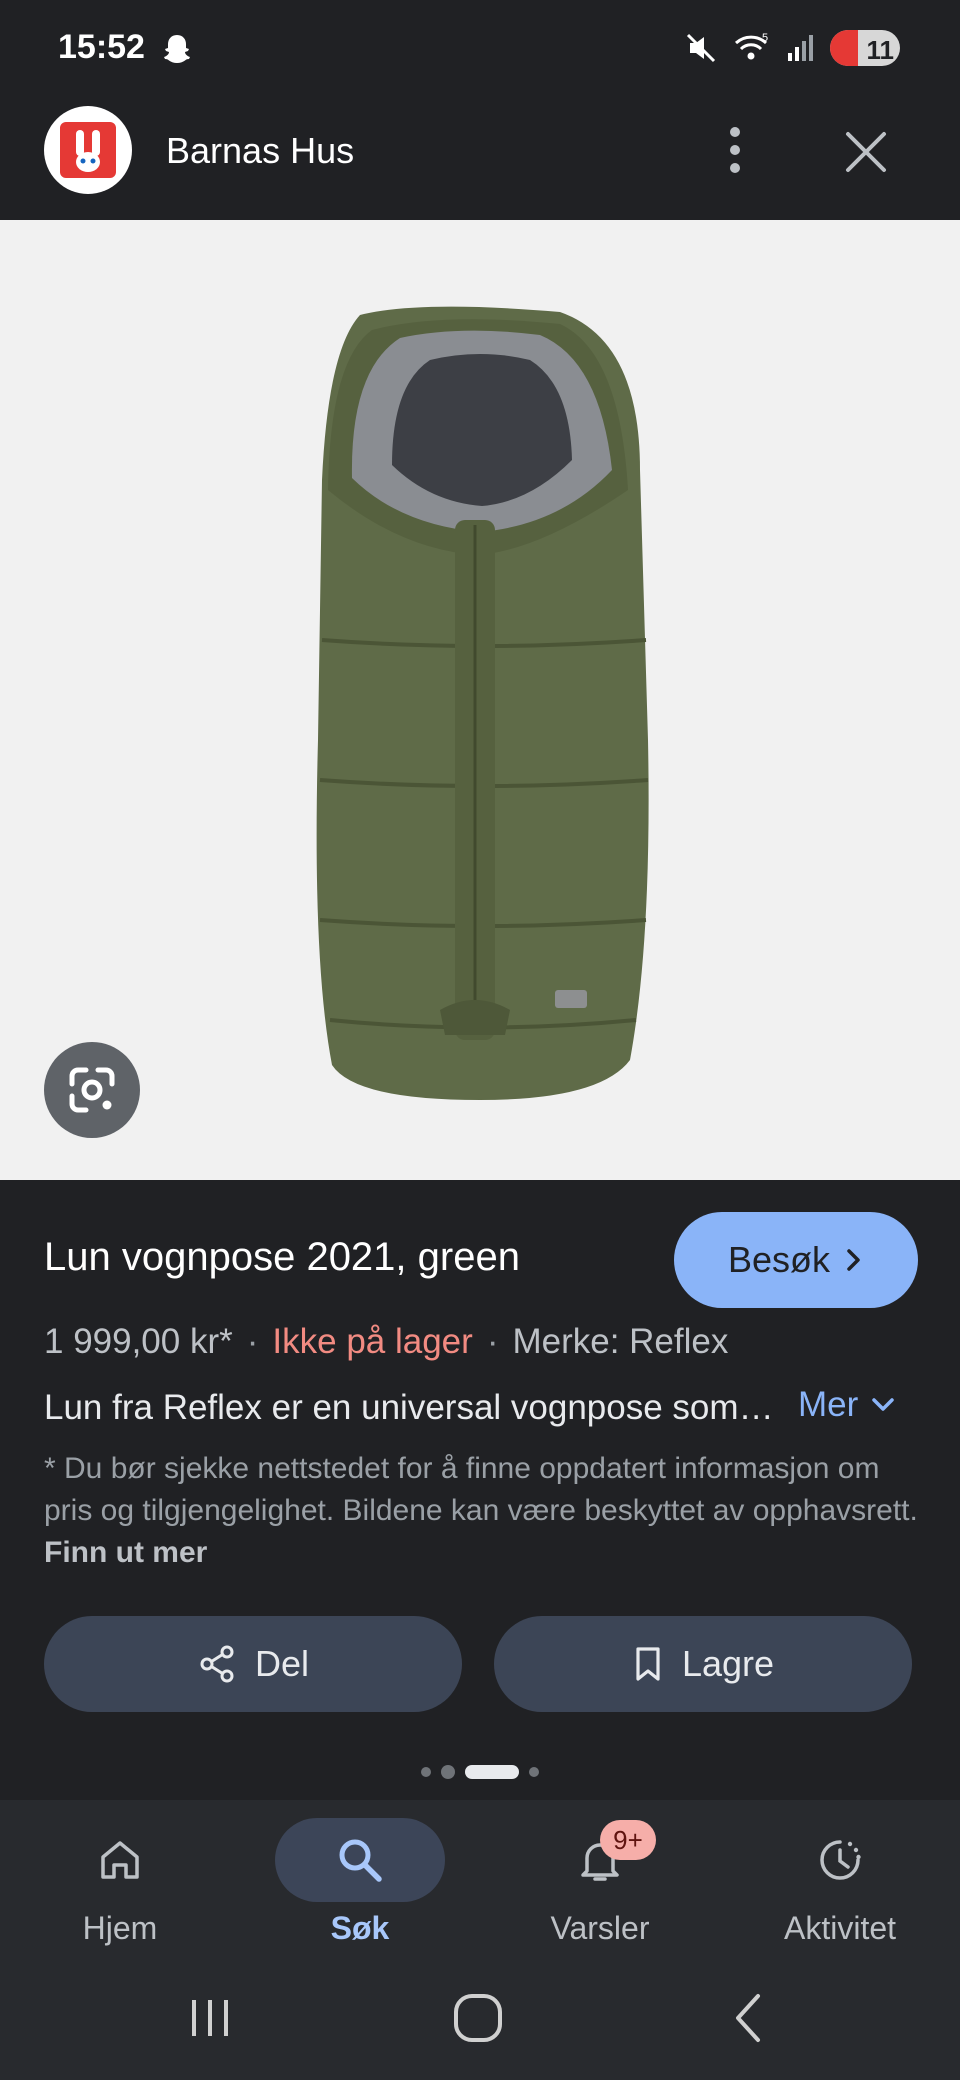 This screenshot has height=2080, width=960. Describe the element at coordinates (253, 1664) in the screenshot. I see `share-button: Del` at that location.